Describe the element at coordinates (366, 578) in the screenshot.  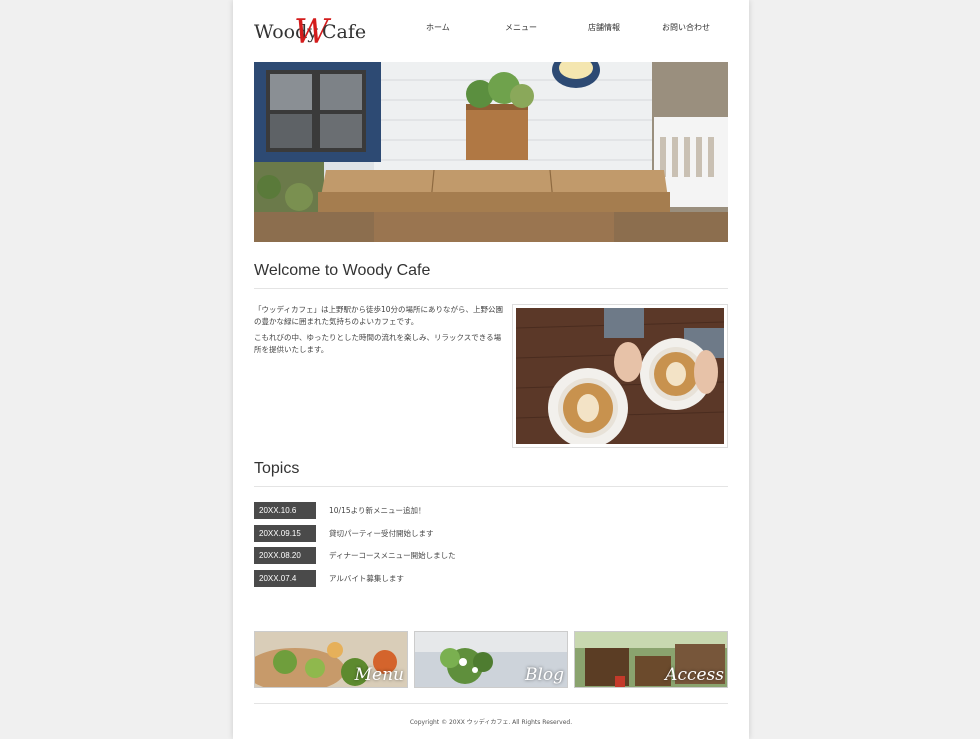
I see `topic-text: アルバイト募集します` at that location.